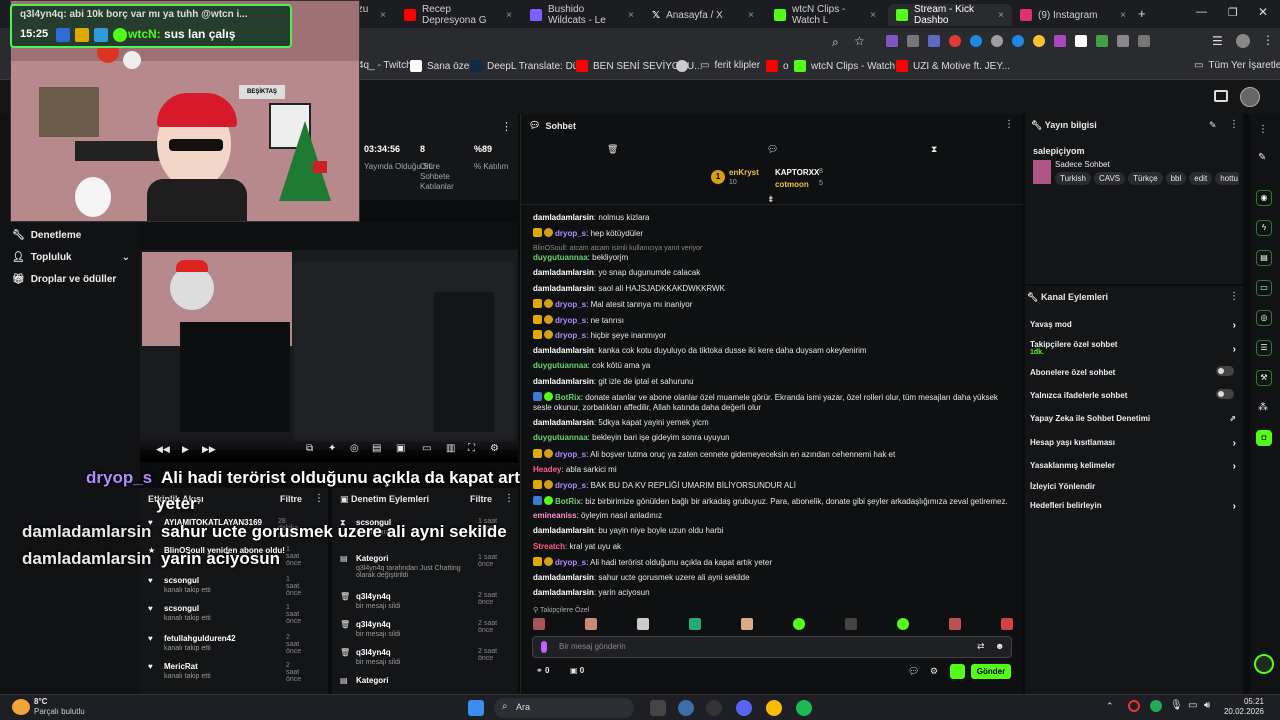 This screenshot has height=720, width=1280. I want to click on edit-icon: ✎, so click(1213, 125).